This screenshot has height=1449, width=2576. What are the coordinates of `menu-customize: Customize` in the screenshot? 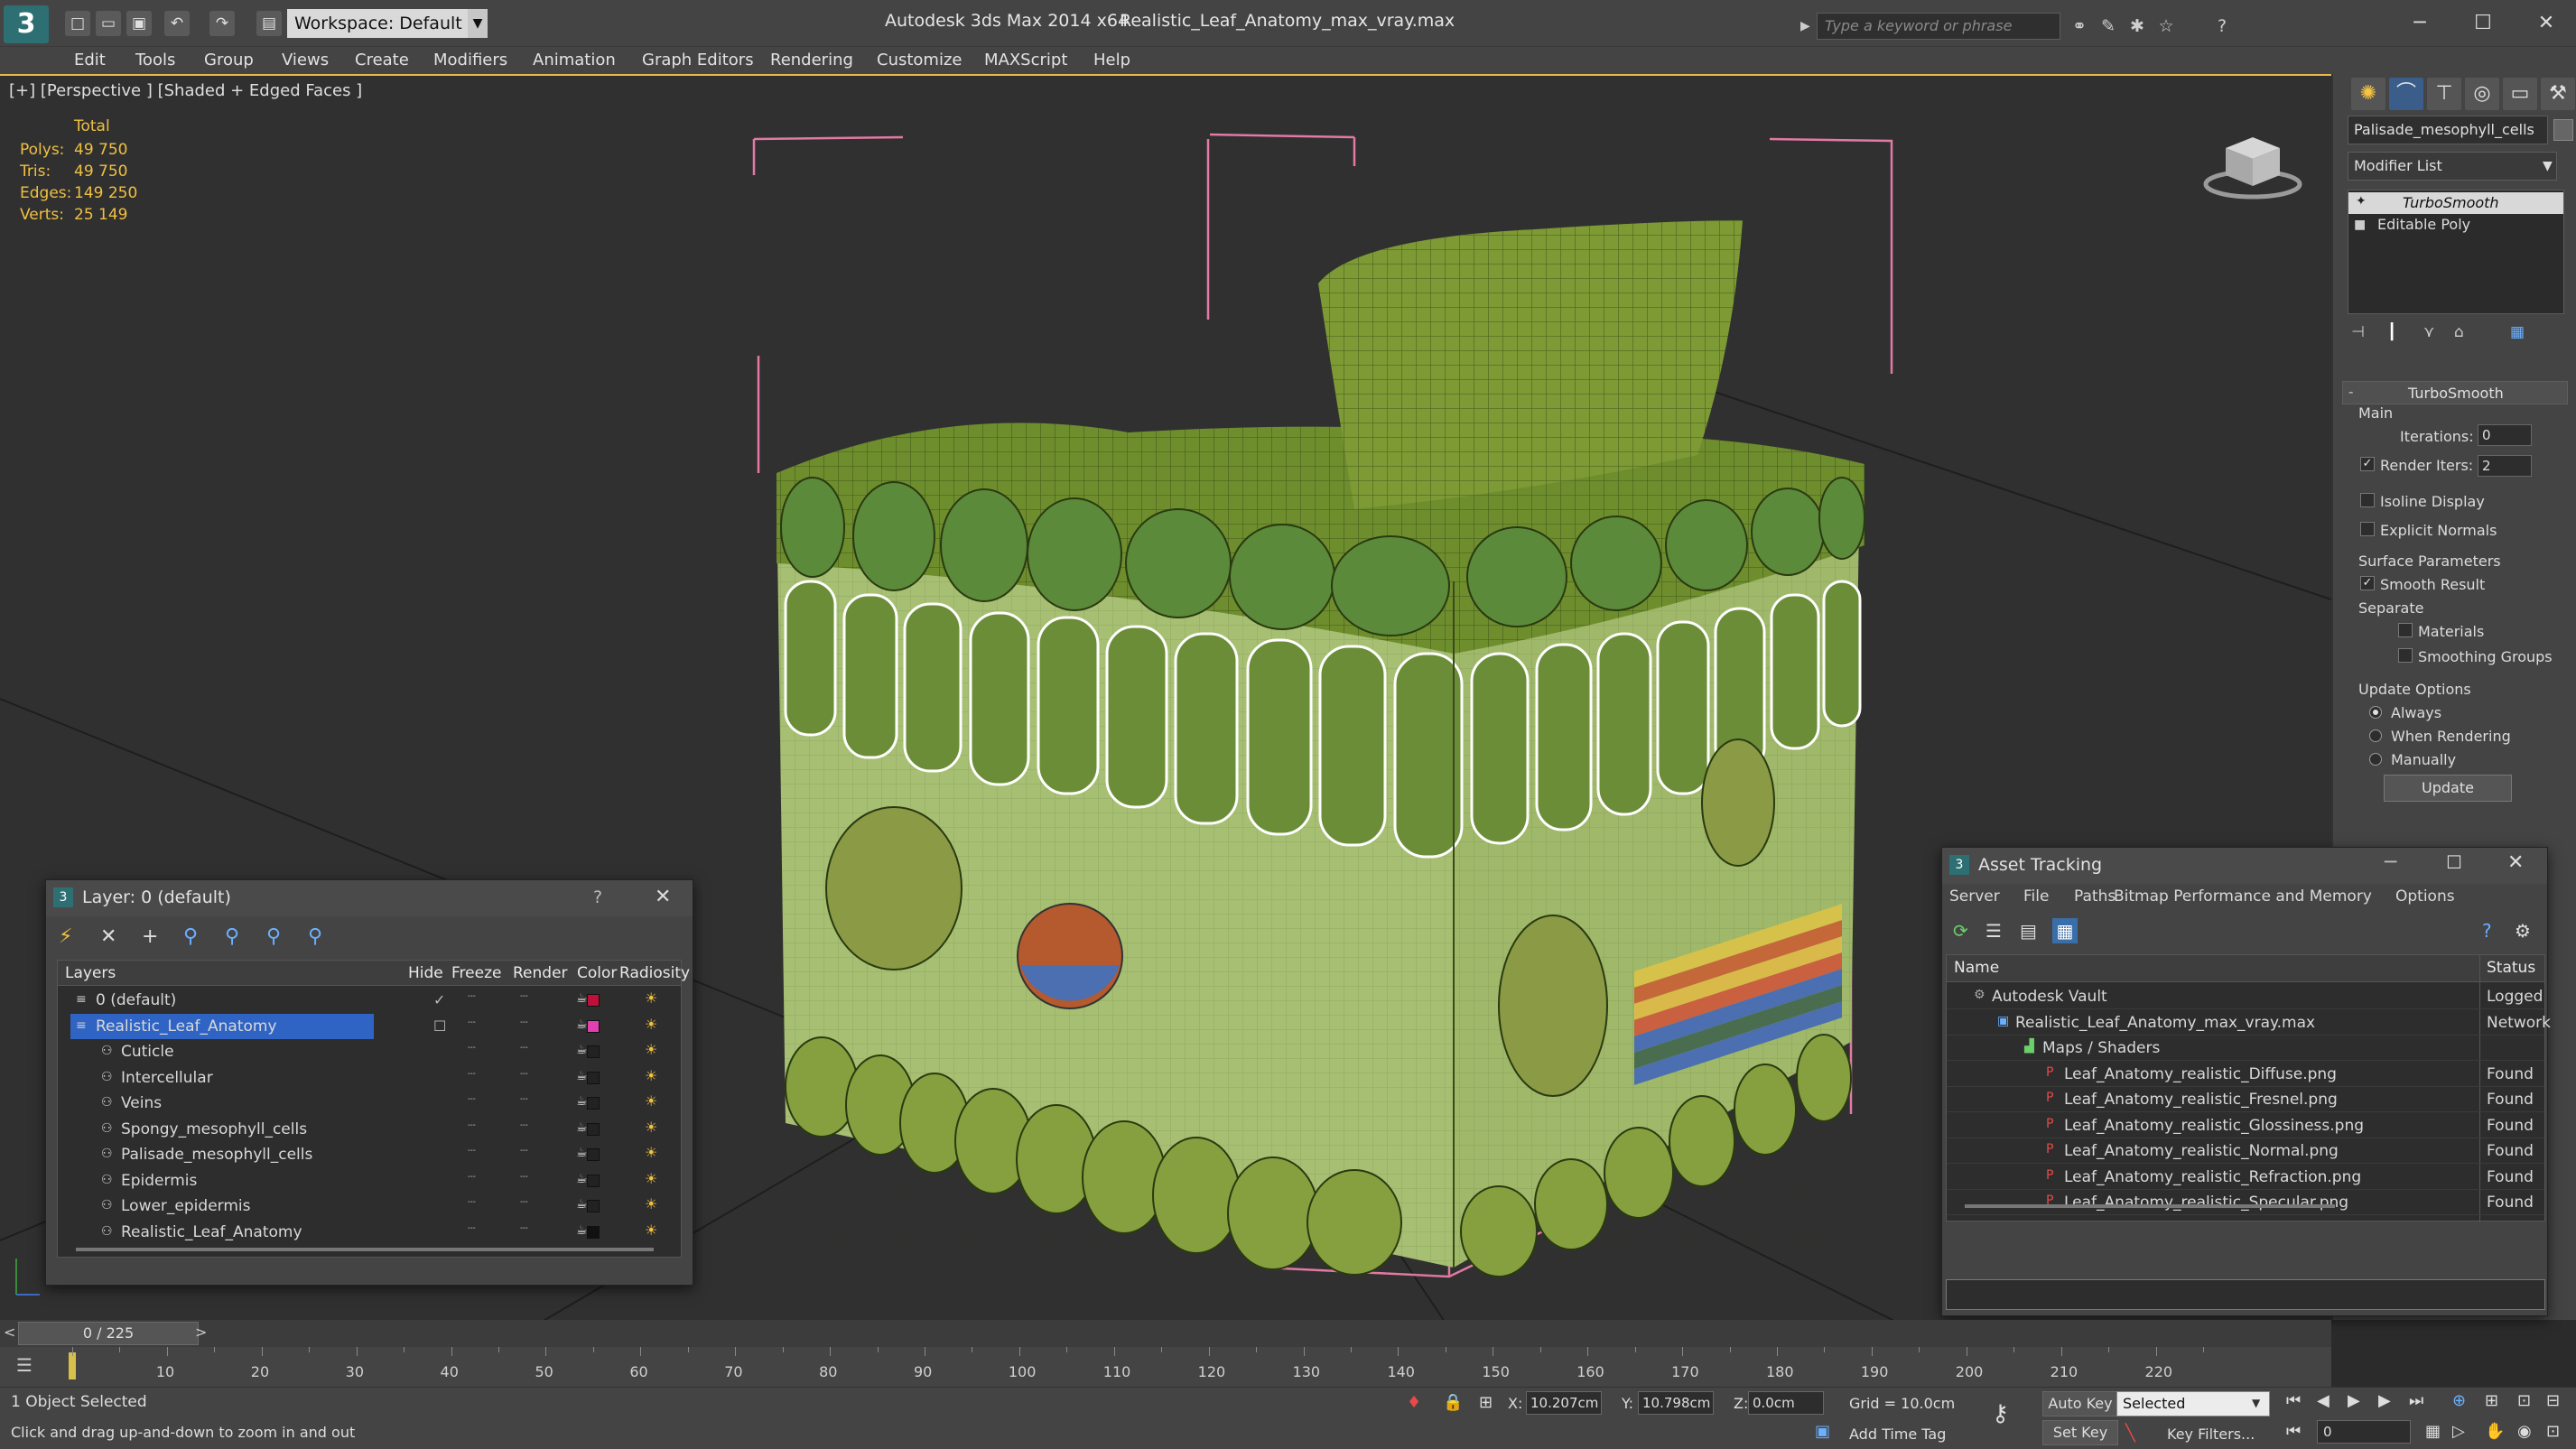 It's located at (919, 60).